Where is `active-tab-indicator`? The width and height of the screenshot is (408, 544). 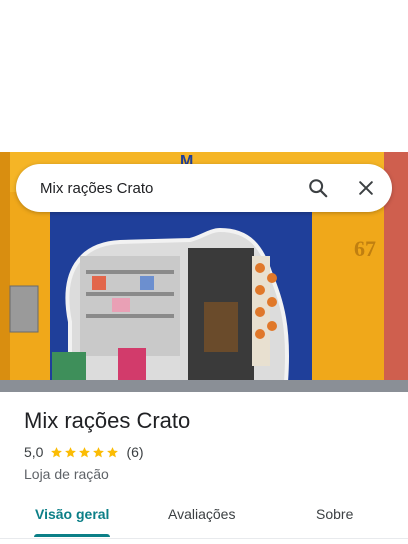
active-tab-indicator is located at coordinates (72, 535).